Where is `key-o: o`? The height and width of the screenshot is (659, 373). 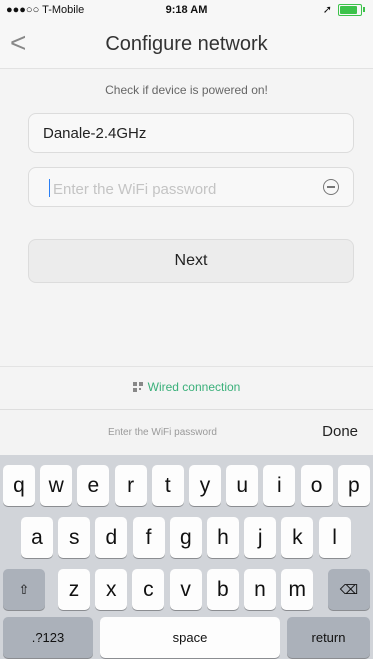
key-o: o is located at coordinates (316, 485).